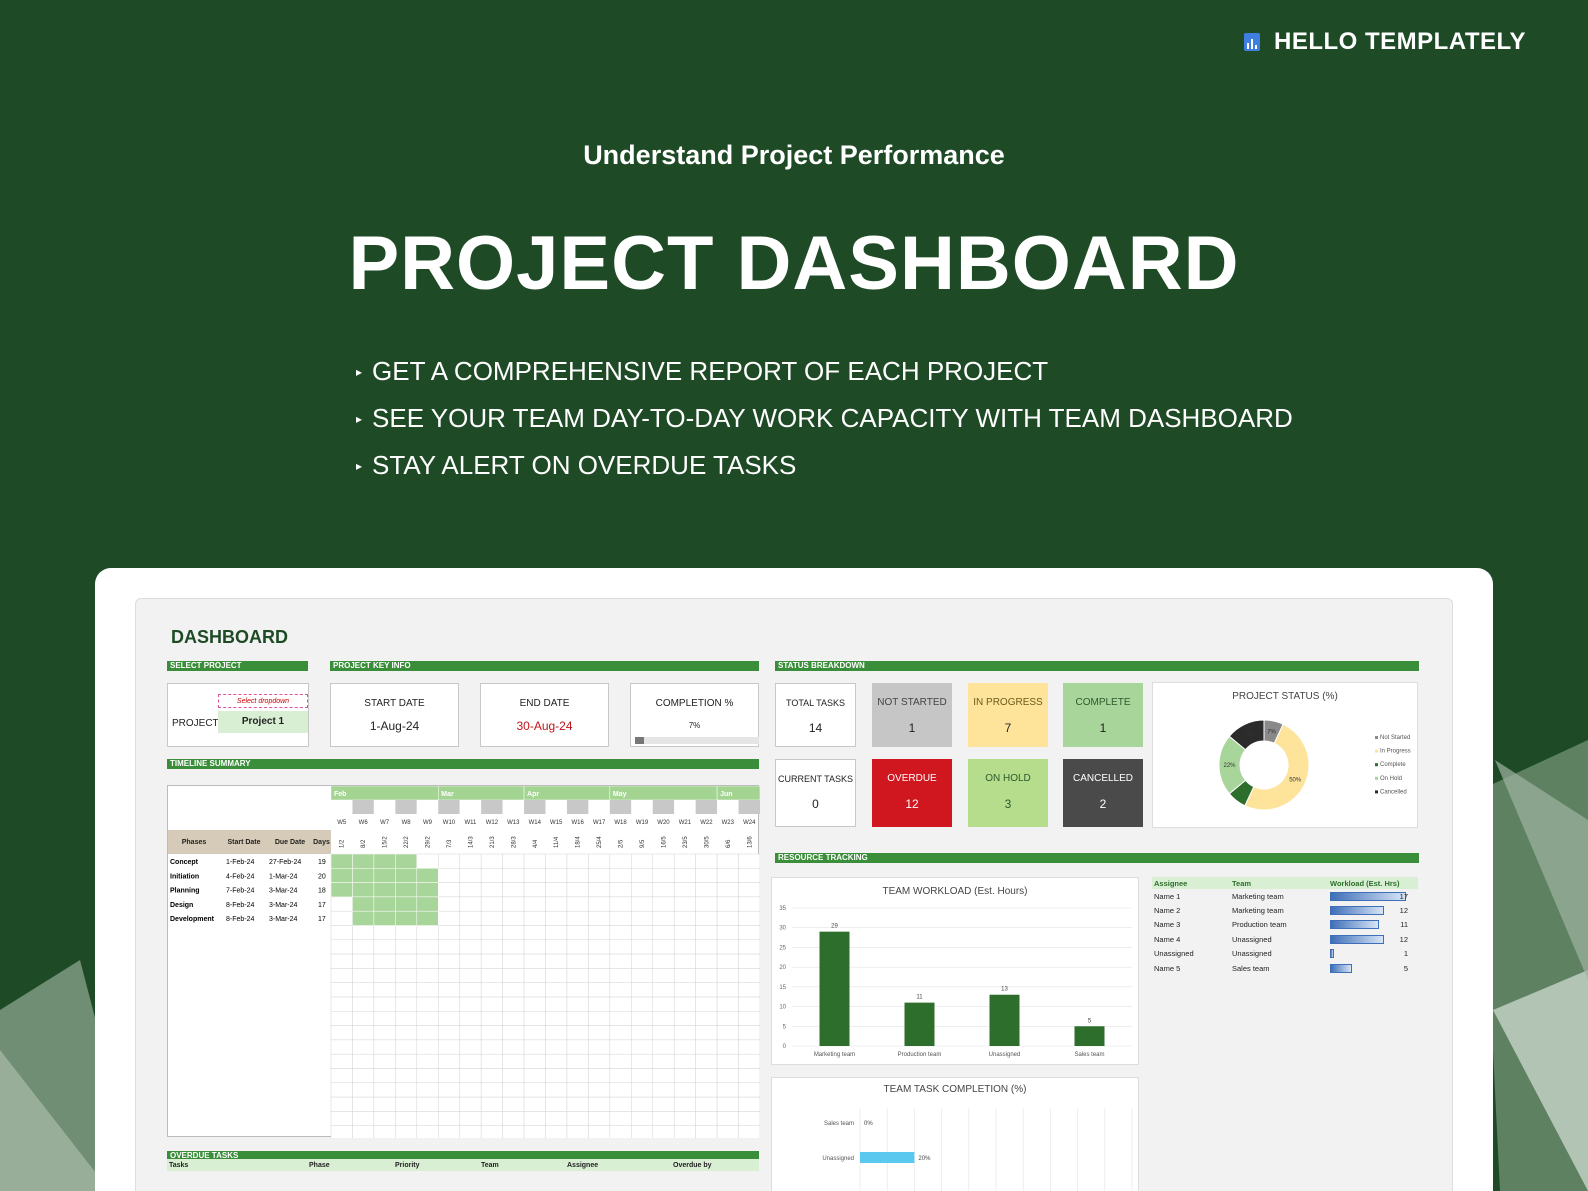 The height and width of the screenshot is (1191, 1588). Describe the element at coordinates (1341, 968) in the screenshot. I see `workload-databar` at that location.